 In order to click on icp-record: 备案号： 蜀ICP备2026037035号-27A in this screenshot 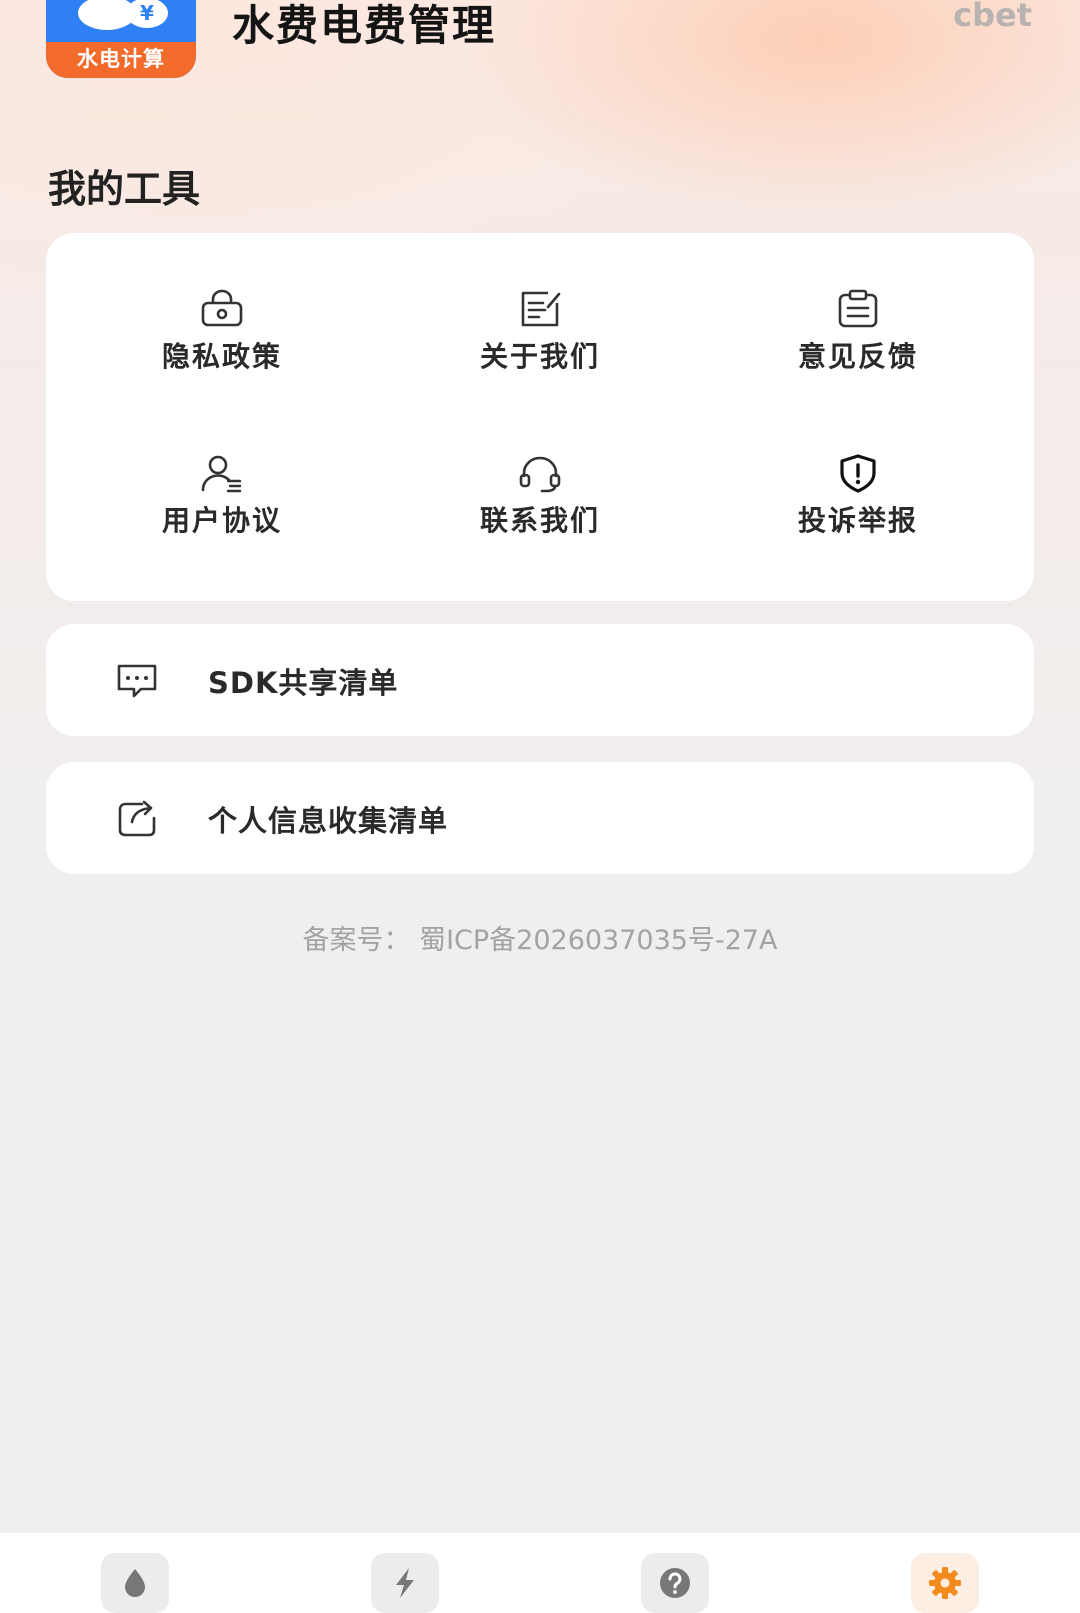, I will do `click(540, 940)`.